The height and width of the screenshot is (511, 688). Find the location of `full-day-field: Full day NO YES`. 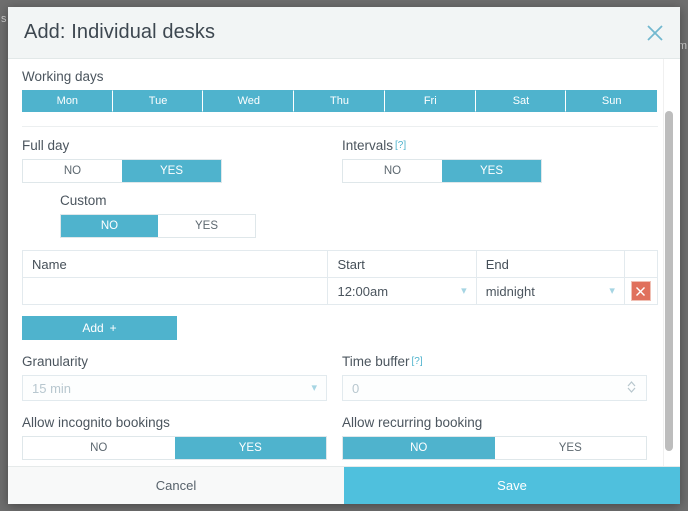

full-day-field: Full day NO YES is located at coordinates (182, 160).